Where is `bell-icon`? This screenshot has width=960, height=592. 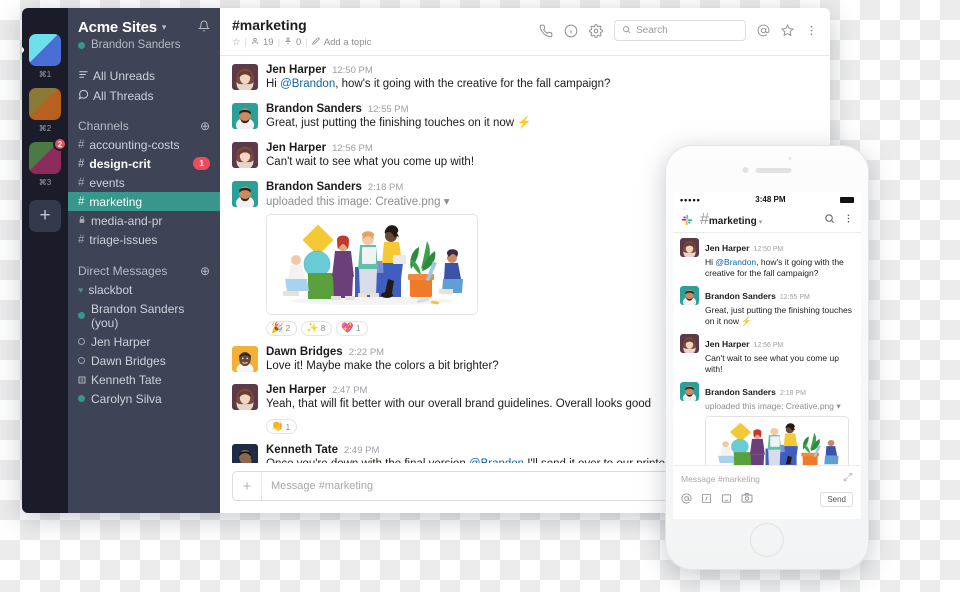 bell-icon is located at coordinates (204, 27).